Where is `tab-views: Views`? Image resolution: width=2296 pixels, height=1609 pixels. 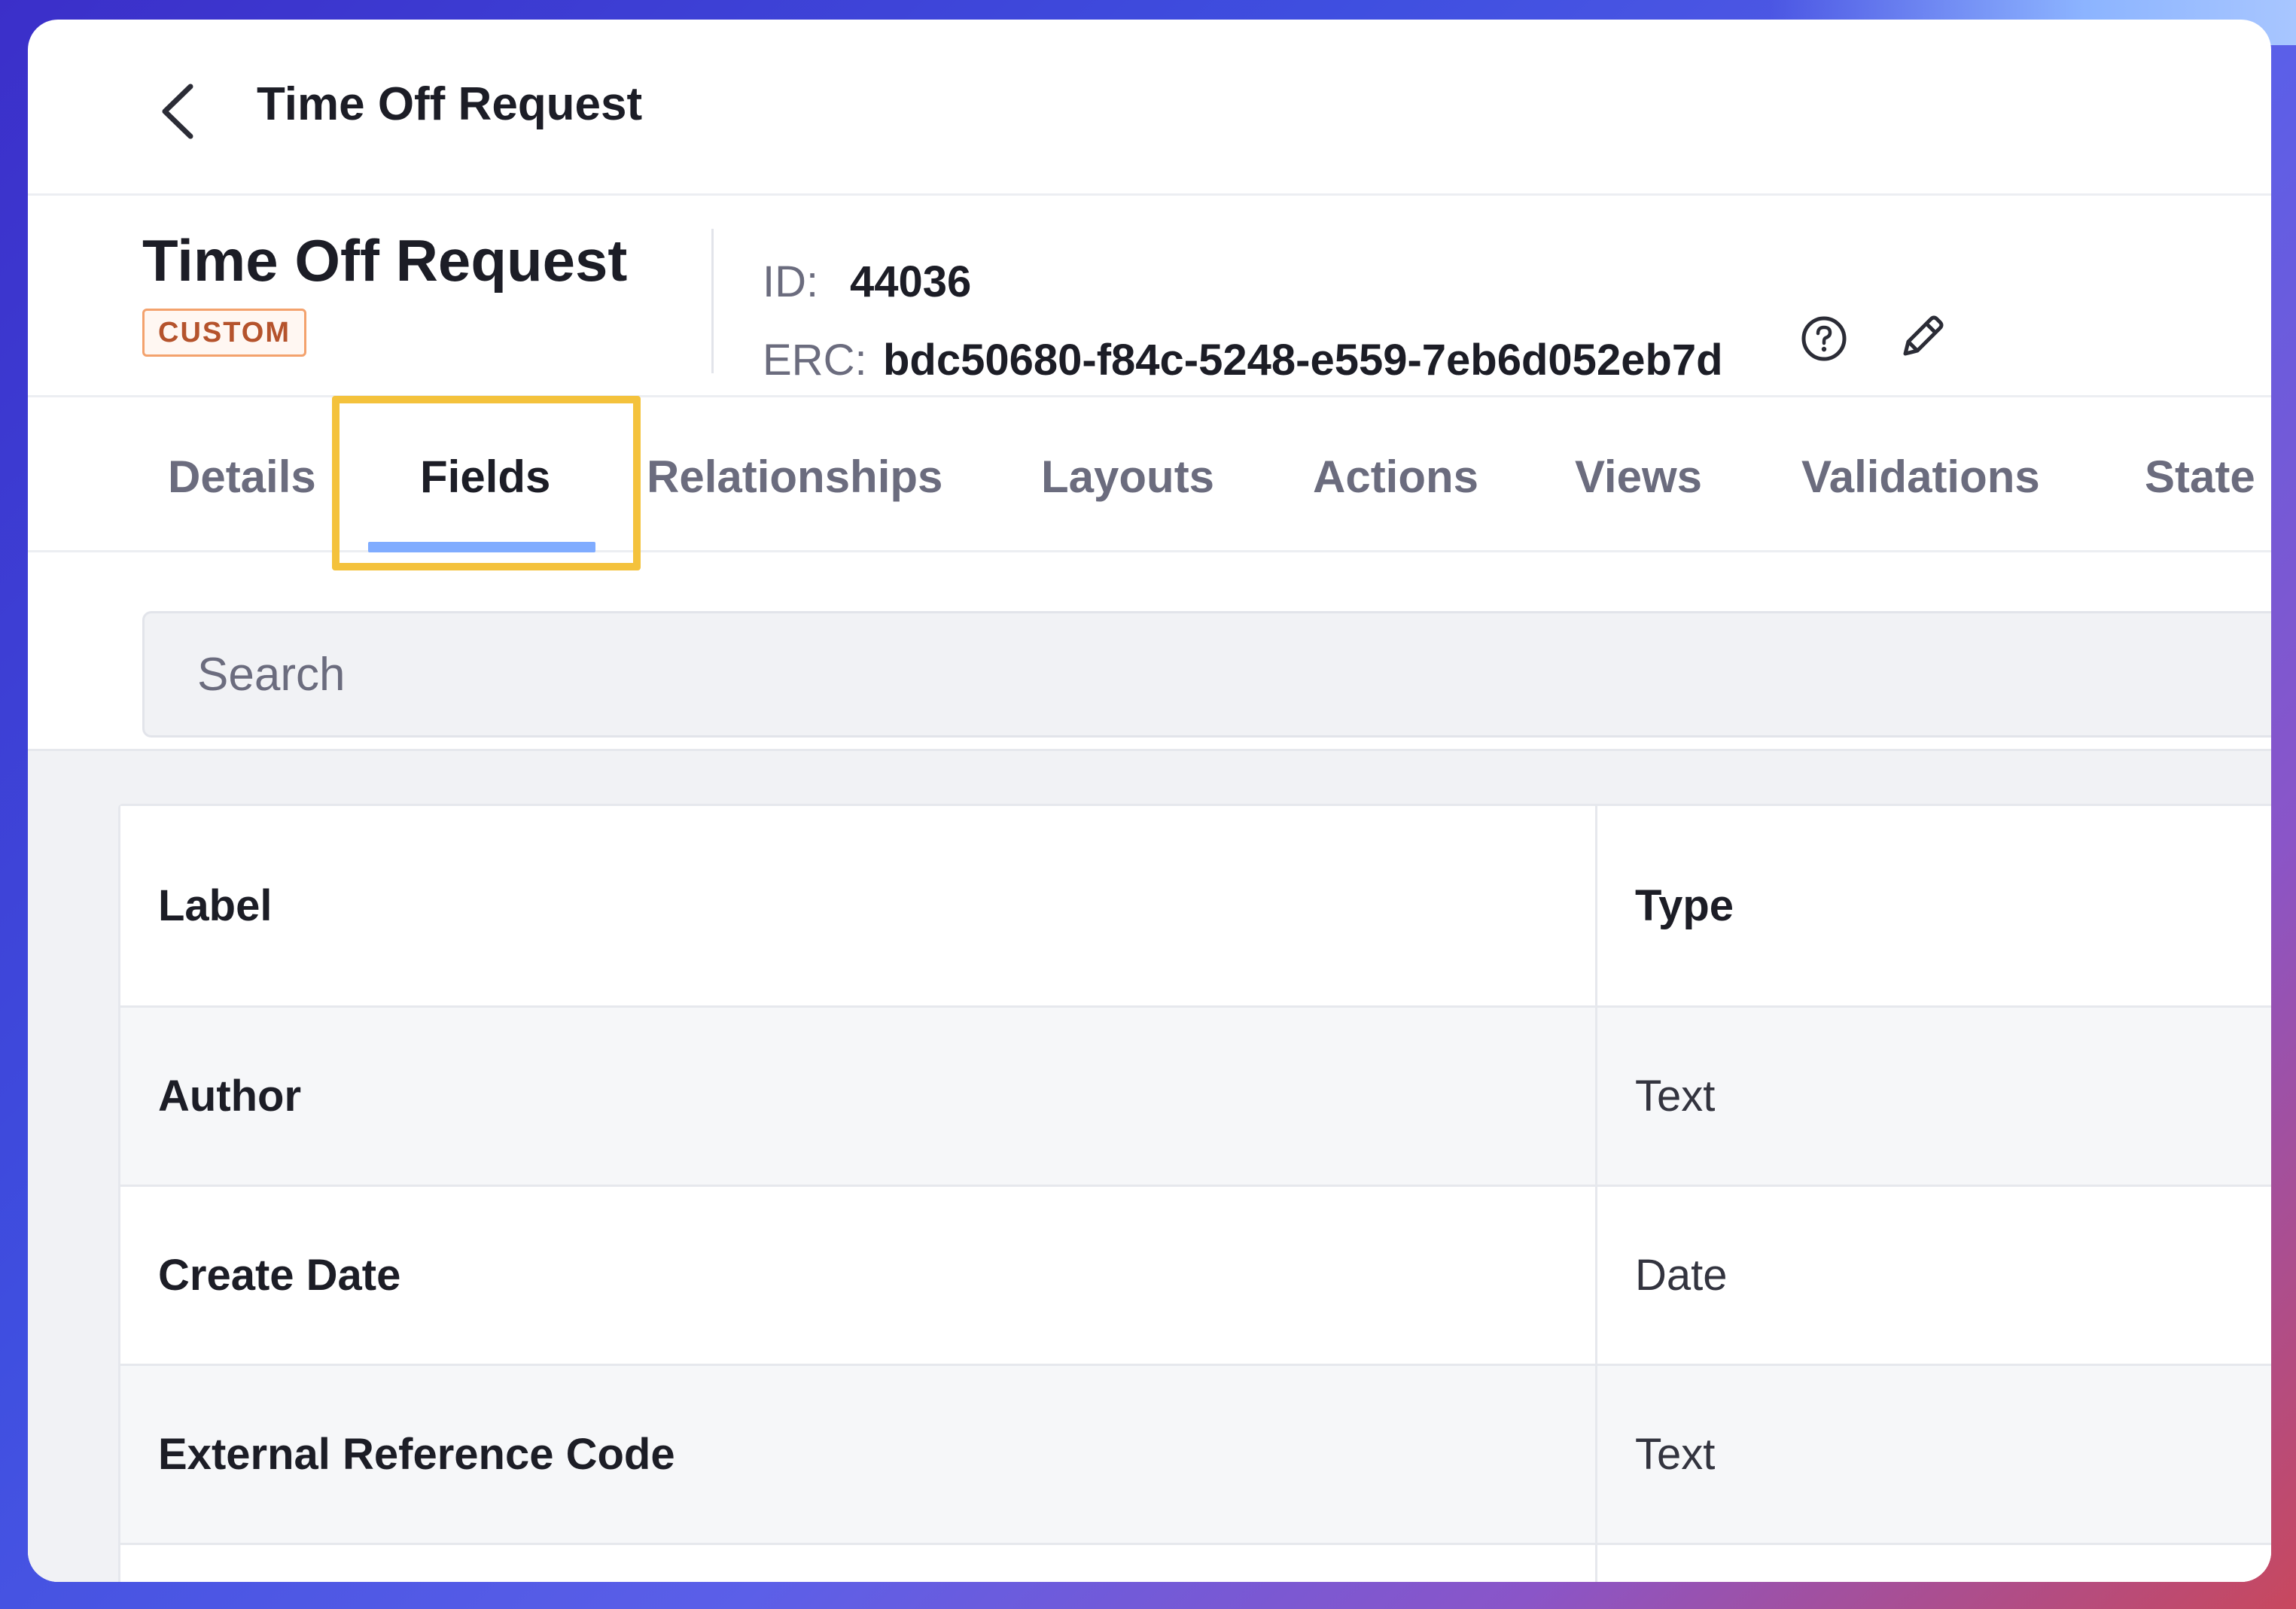
tab-views: Views is located at coordinates (1638, 477).